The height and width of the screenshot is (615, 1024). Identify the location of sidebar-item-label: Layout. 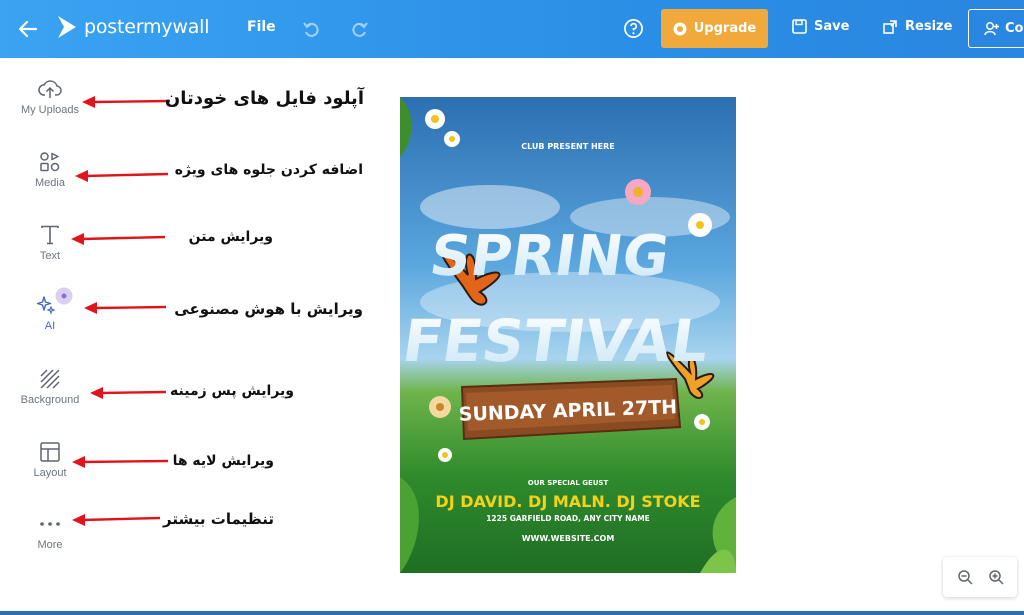
(50, 473).